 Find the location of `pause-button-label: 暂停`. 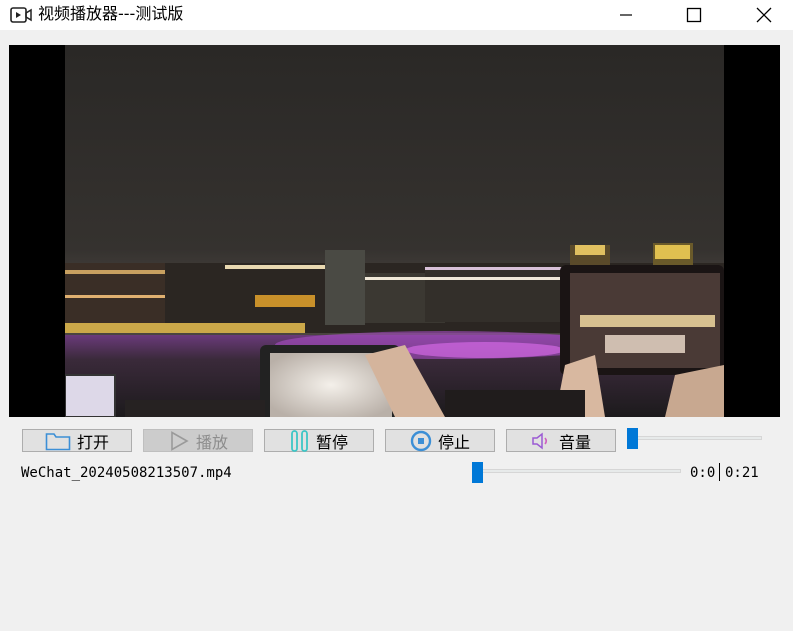

pause-button-label: 暂停 is located at coordinates (331, 442).